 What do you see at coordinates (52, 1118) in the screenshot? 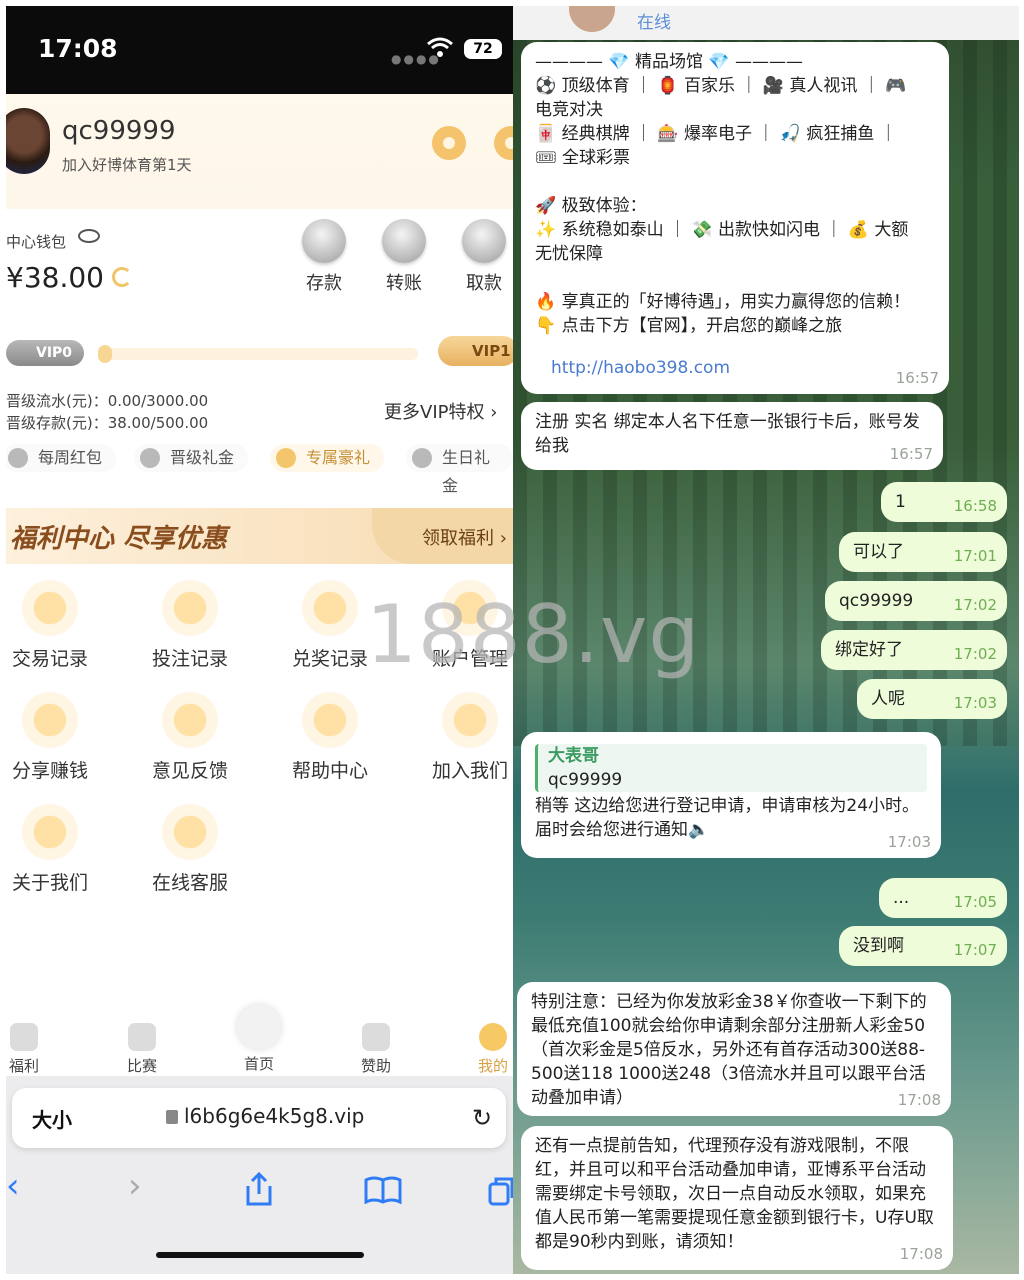
I see `text-size-button: 大小` at bounding box center [52, 1118].